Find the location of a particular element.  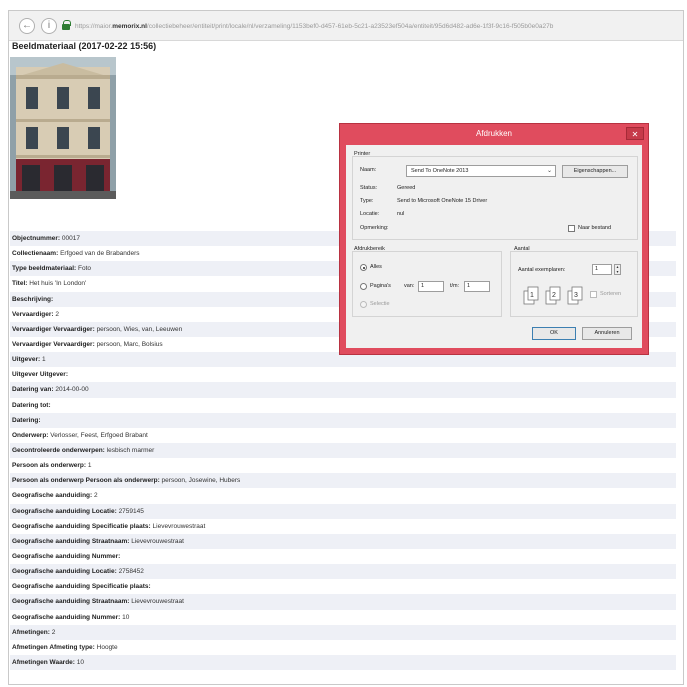

range-all-label: Alles is located at coordinates (376, 267).